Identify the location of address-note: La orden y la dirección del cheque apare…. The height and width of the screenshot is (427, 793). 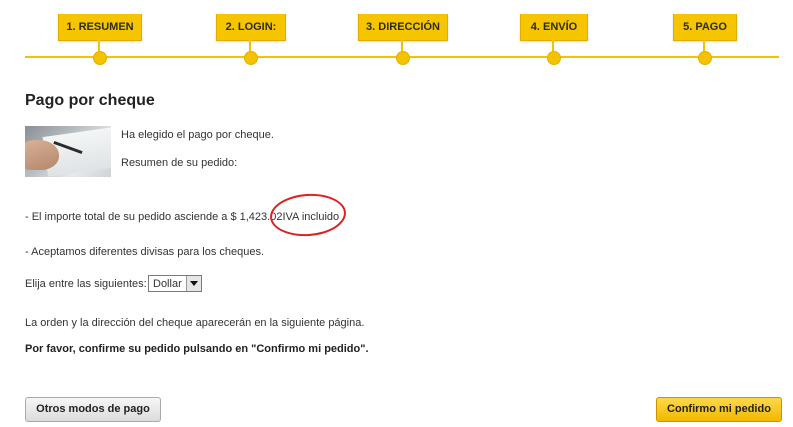
(195, 323).